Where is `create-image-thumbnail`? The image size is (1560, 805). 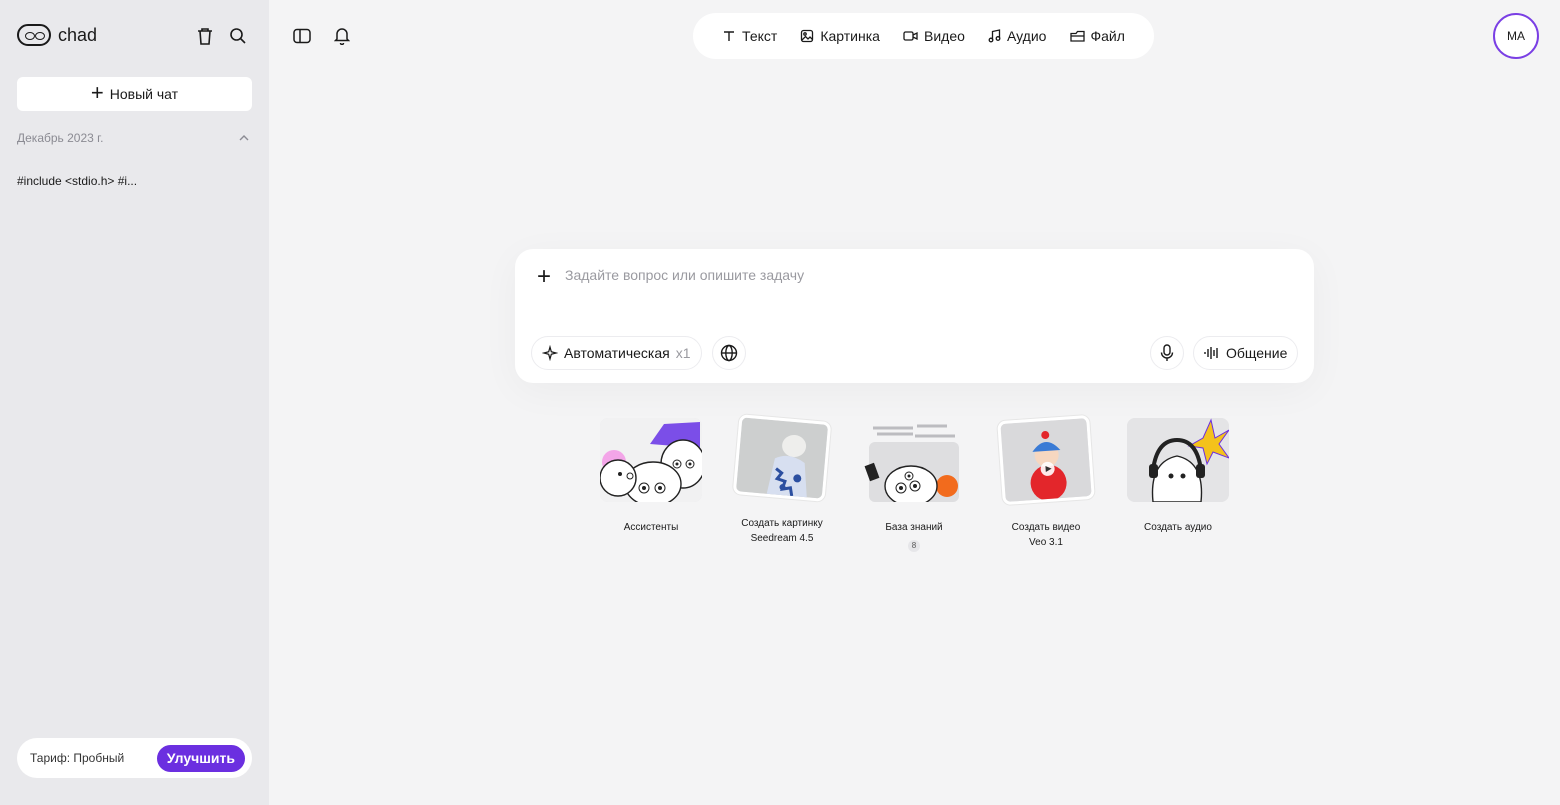
create-image-thumbnail is located at coordinates (782, 458).